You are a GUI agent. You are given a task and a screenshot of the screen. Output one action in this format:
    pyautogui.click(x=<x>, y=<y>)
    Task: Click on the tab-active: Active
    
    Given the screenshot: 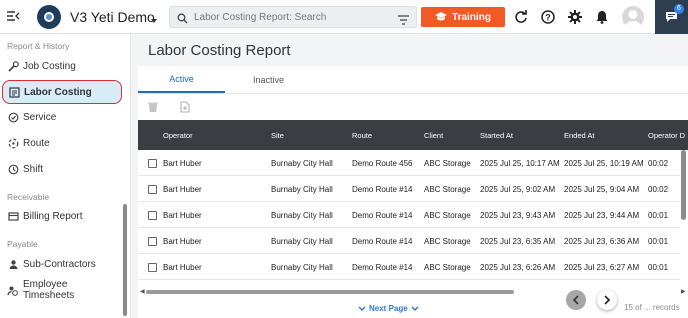 What is the action you would take?
    pyautogui.click(x=181, y=79)
    